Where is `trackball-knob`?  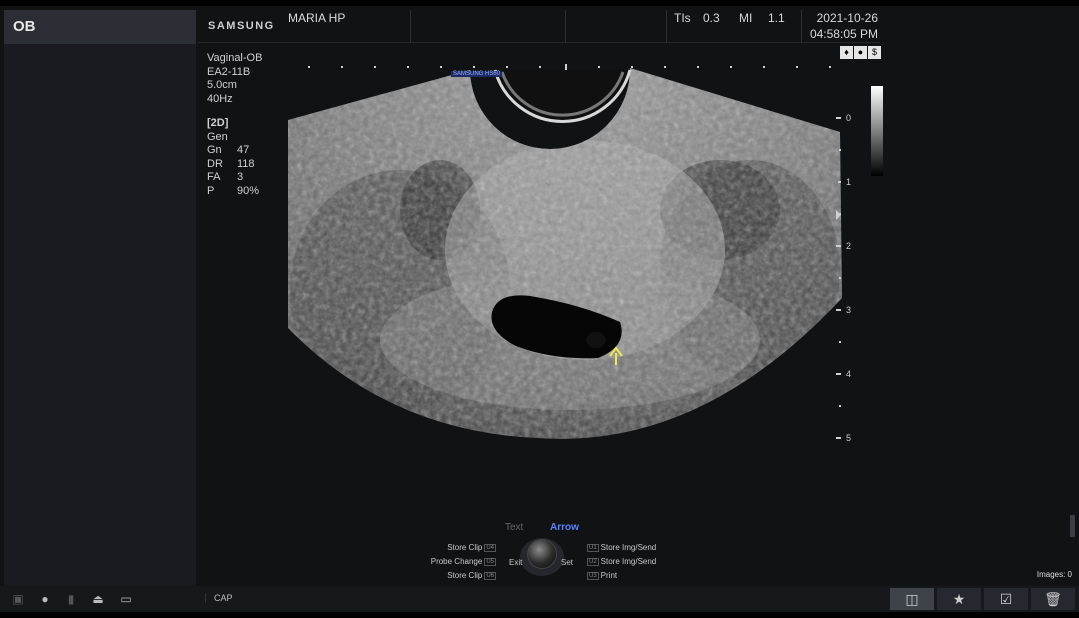 trackball-knob is located at coordinates (542, 554).